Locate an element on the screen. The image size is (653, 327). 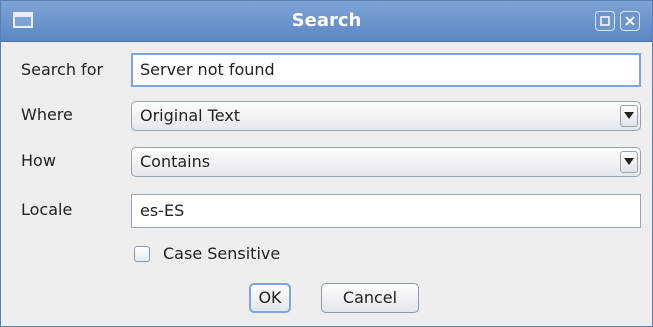
where-dropdown-button is located at coordinates (629, 116).